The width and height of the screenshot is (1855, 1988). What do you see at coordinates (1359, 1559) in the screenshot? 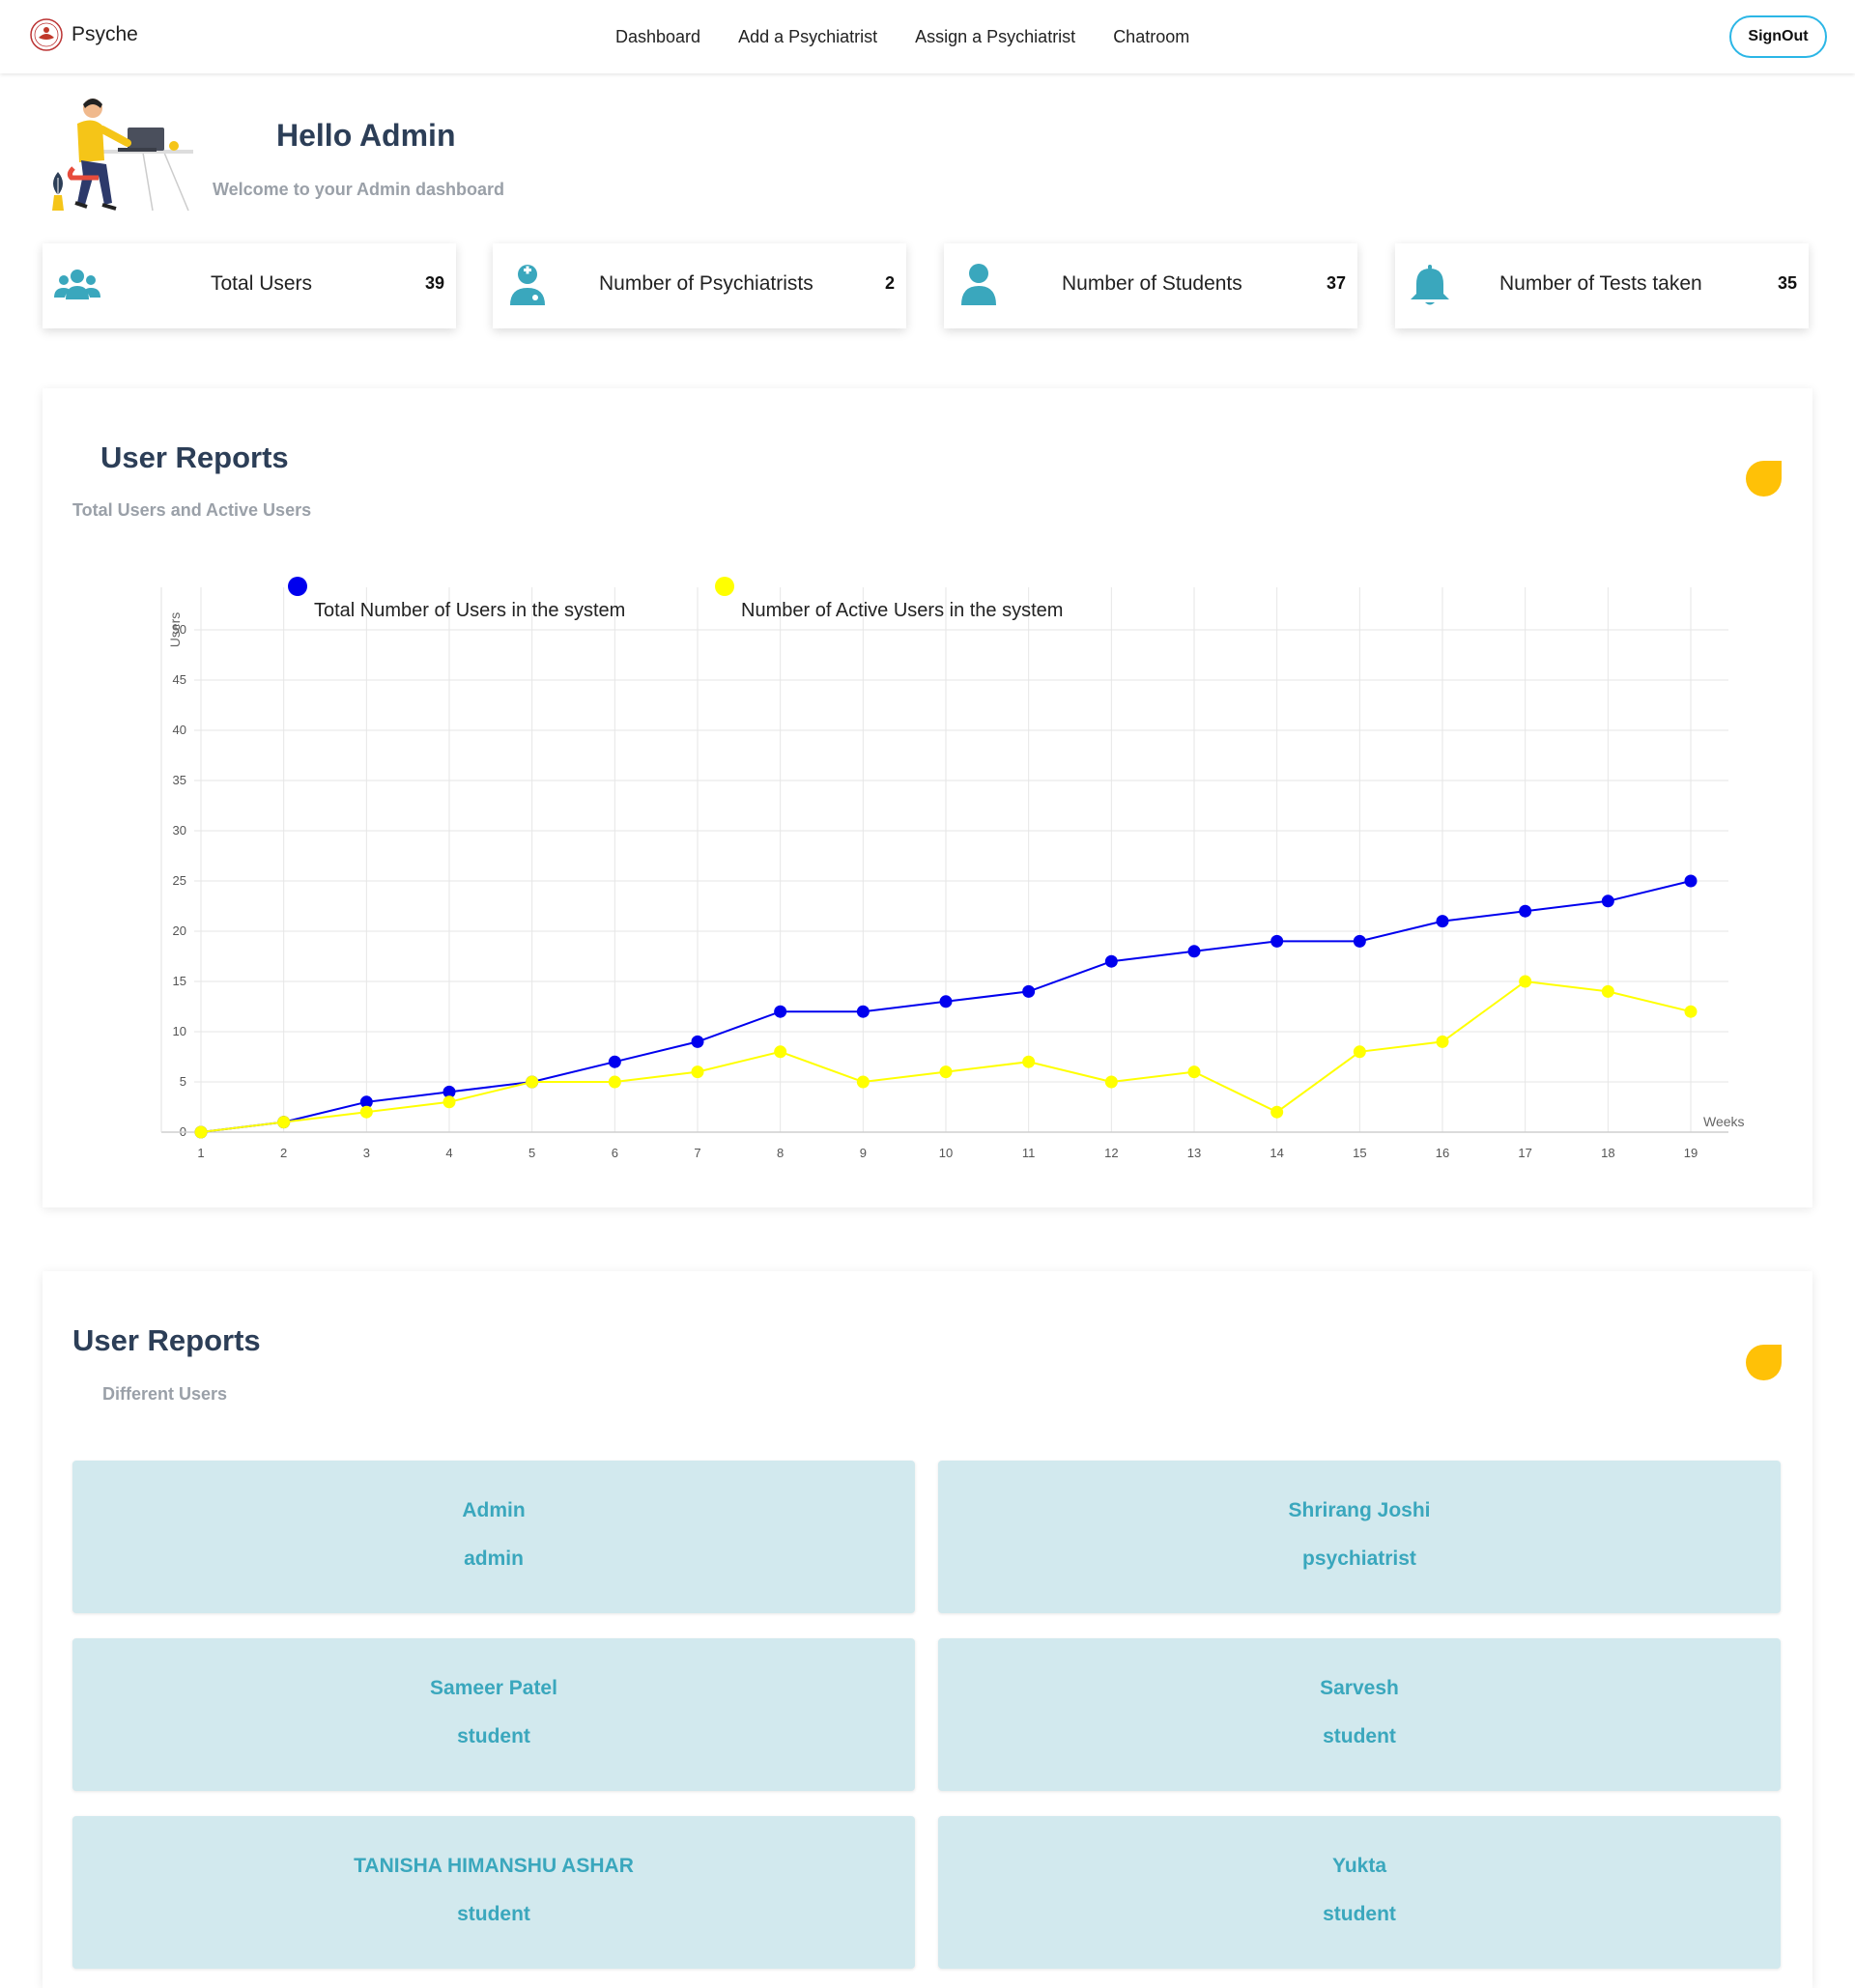
I see `user-role: psychiatrist` at bounding box center [1359, 1559].